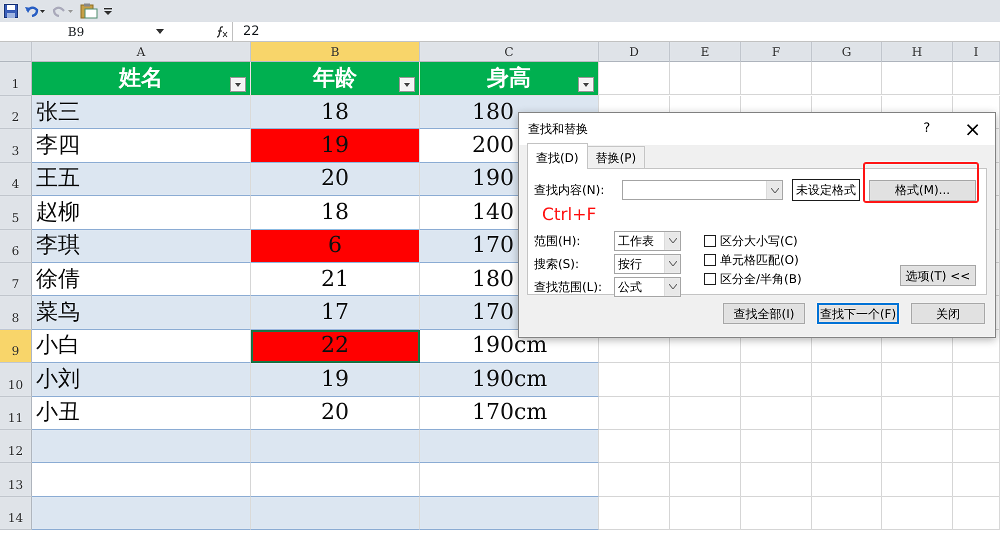 Image resolution: width=1000 pixels, height=537 pixels. I want to click on help-button: ?, so click(926, 129).